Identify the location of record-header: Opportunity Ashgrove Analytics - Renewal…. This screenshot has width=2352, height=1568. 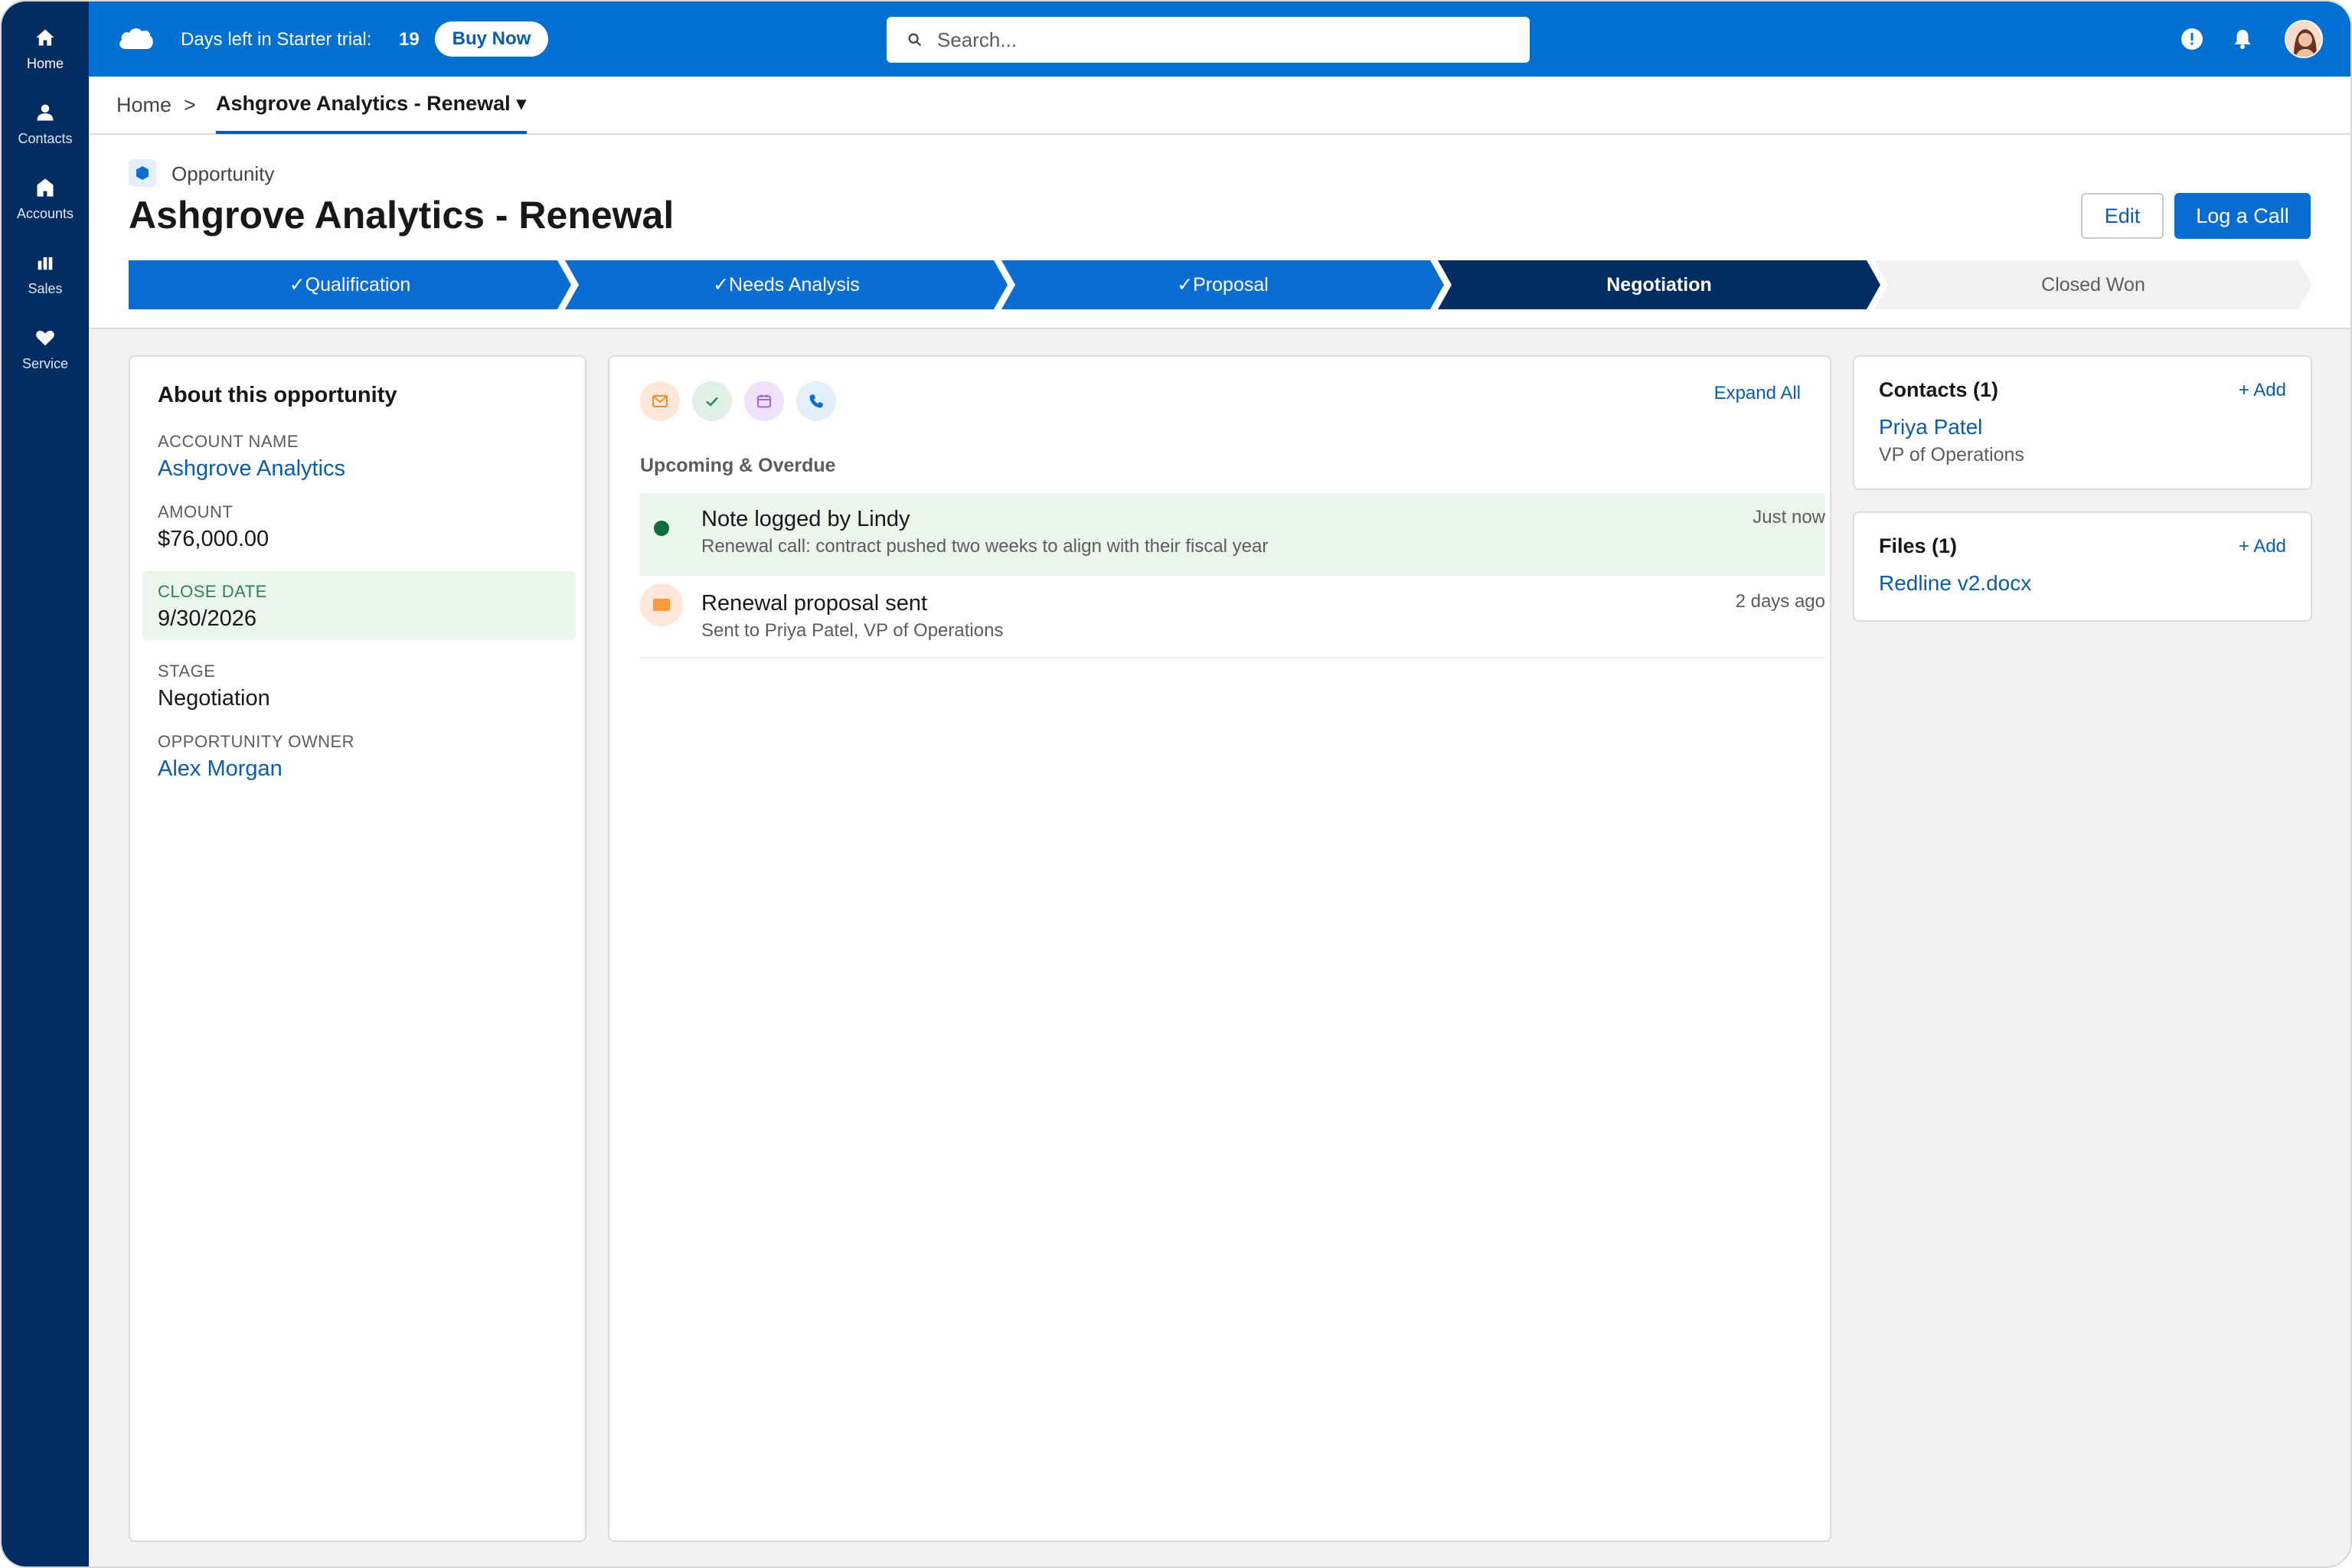
(1219, 232).